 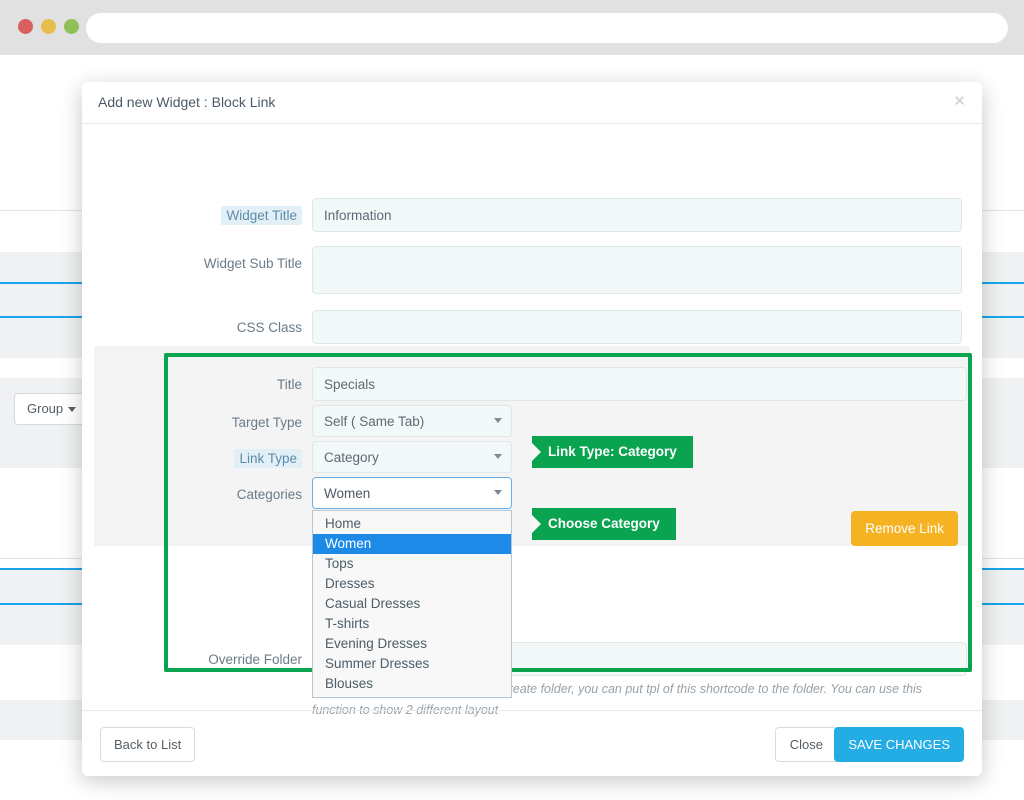 I want to click on target-type-control: Self ( Same Tab), so click(x=412, y=421).